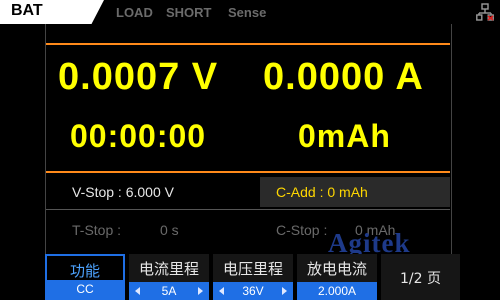  I want to click on softkey-bar: 功能 CC 电流里程 5A 电压里程 36V 放电电流 2.000A 1/2 页, so click(252, 277).